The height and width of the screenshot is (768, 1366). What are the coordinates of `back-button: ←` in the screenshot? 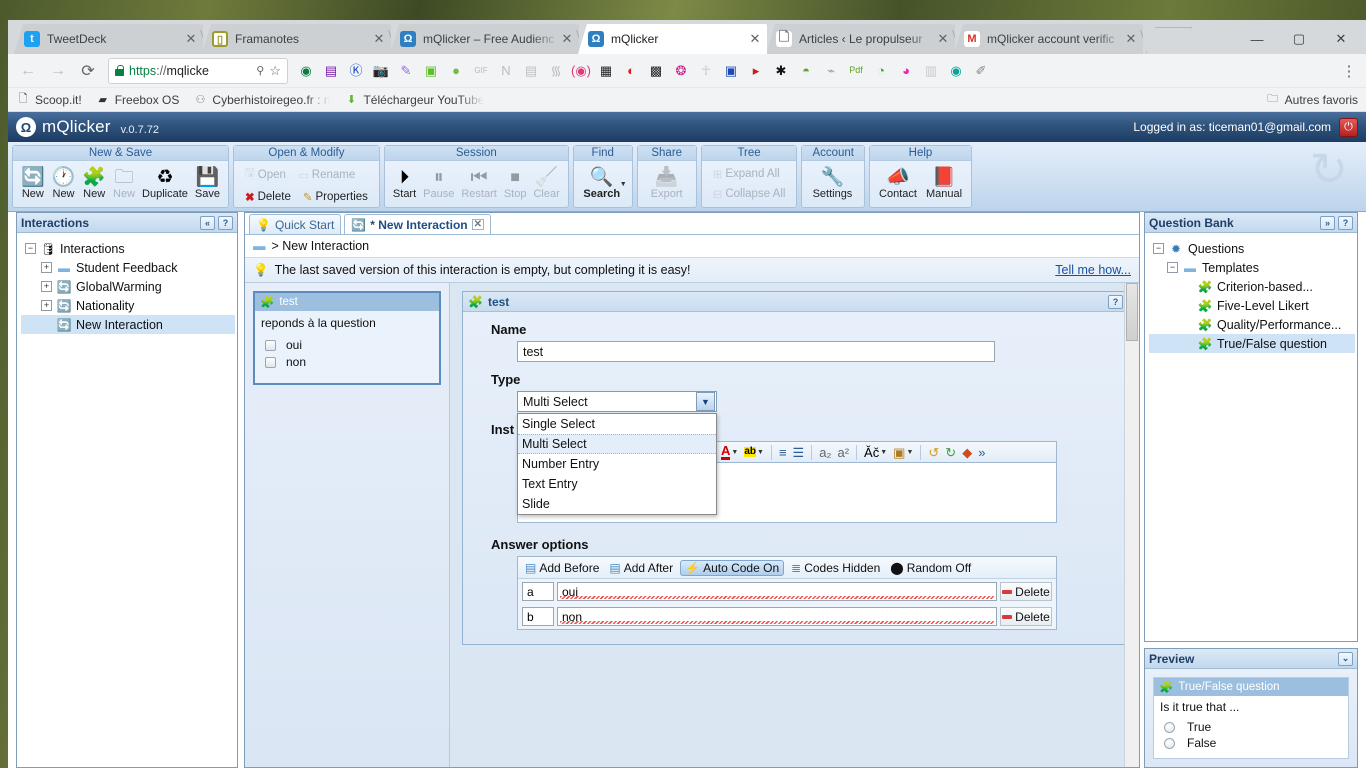 It's located at (28, 71).